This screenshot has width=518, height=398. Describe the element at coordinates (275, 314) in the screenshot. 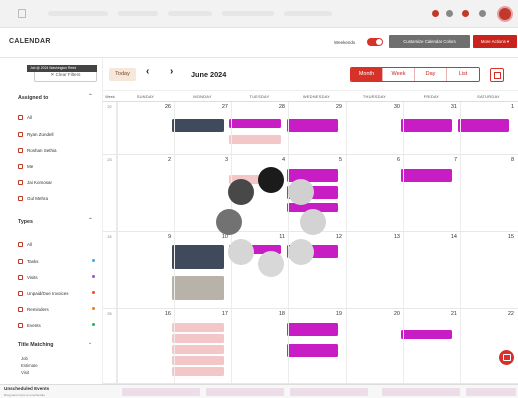

I see `day-cell-date: 18` at that location.